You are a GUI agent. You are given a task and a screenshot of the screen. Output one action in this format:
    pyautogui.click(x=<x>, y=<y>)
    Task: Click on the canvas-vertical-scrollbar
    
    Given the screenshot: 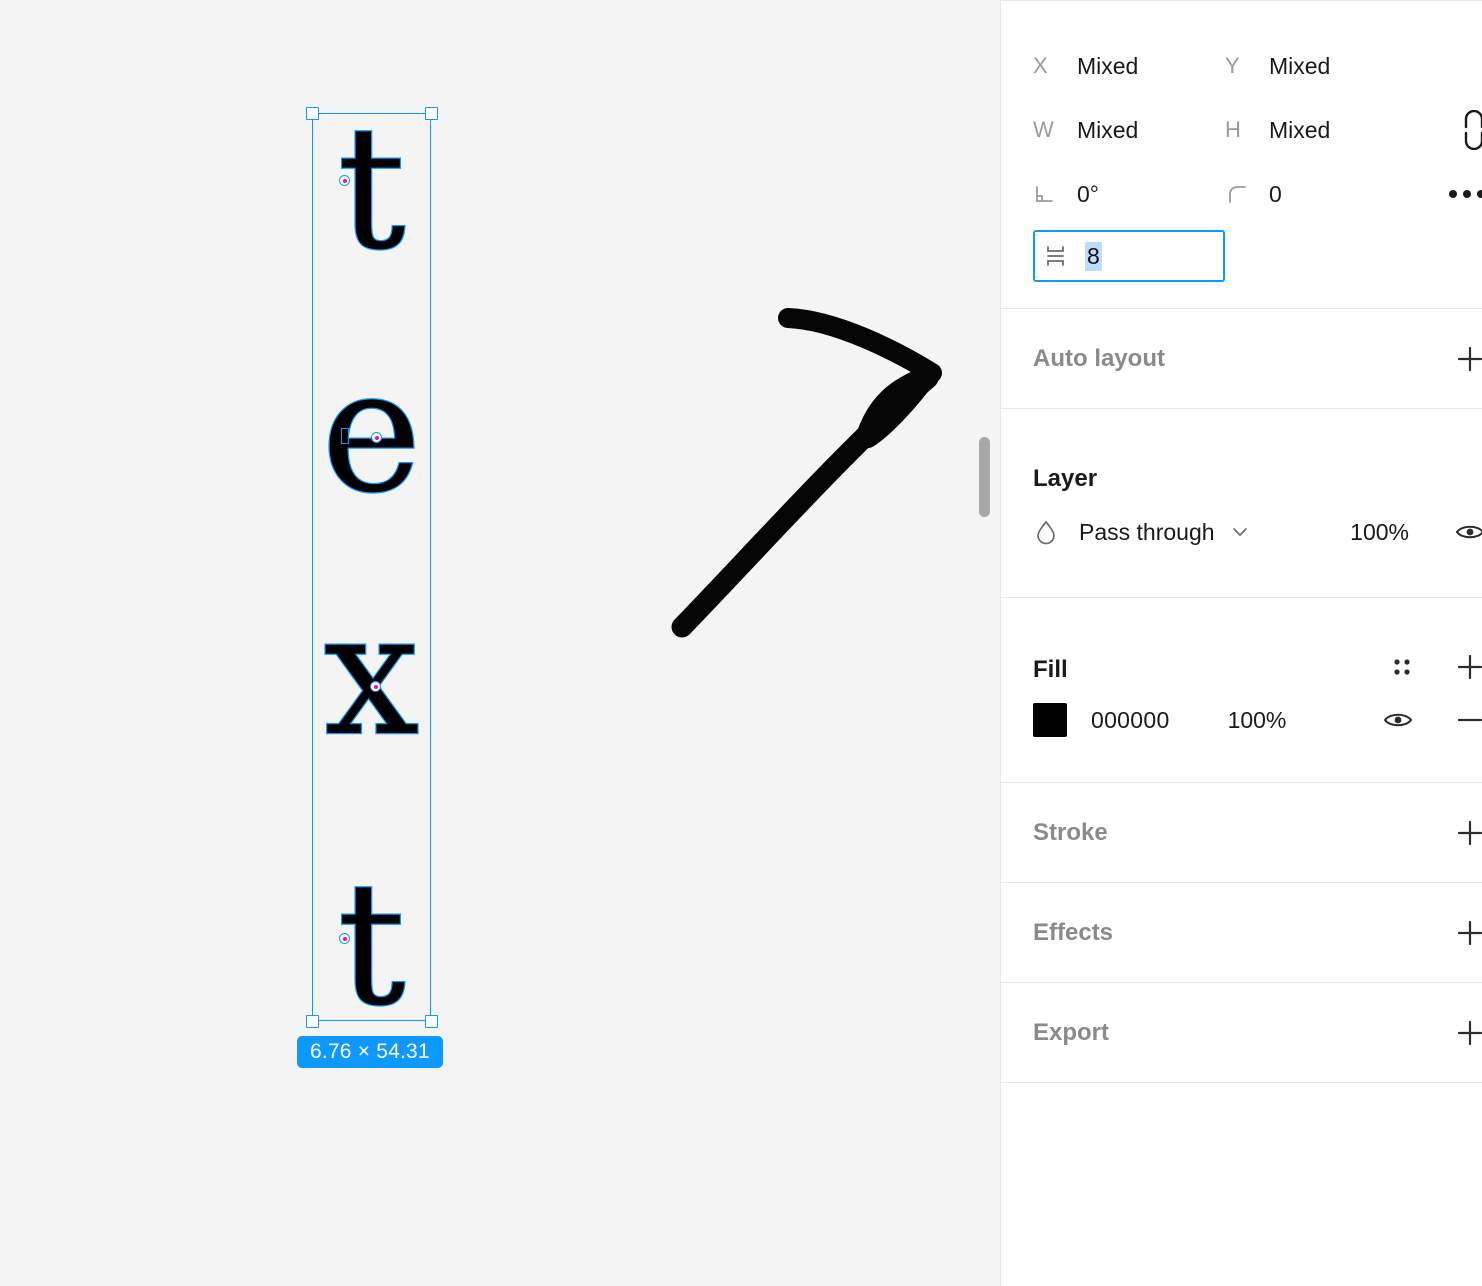 What is the action you would take?
    pyautogui.click(x=984, y=477)
    